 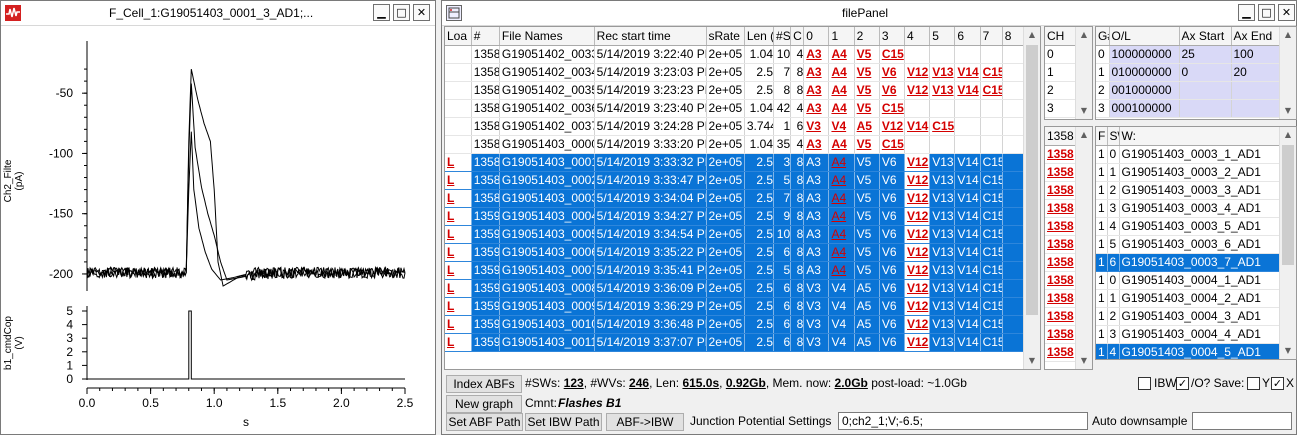 What do you see at coordinates (759, 126) in the screenshot?
I see `file-table-cell: 3.744` at bounding box center [759, 126].